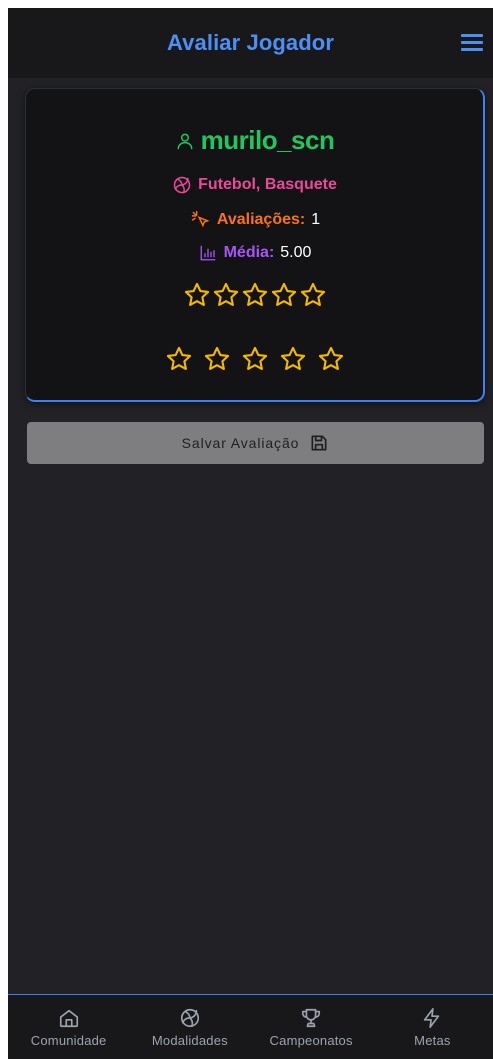 This screenshot has width=493, height=1059. I want to click on home-icon, so click(68, 1018).